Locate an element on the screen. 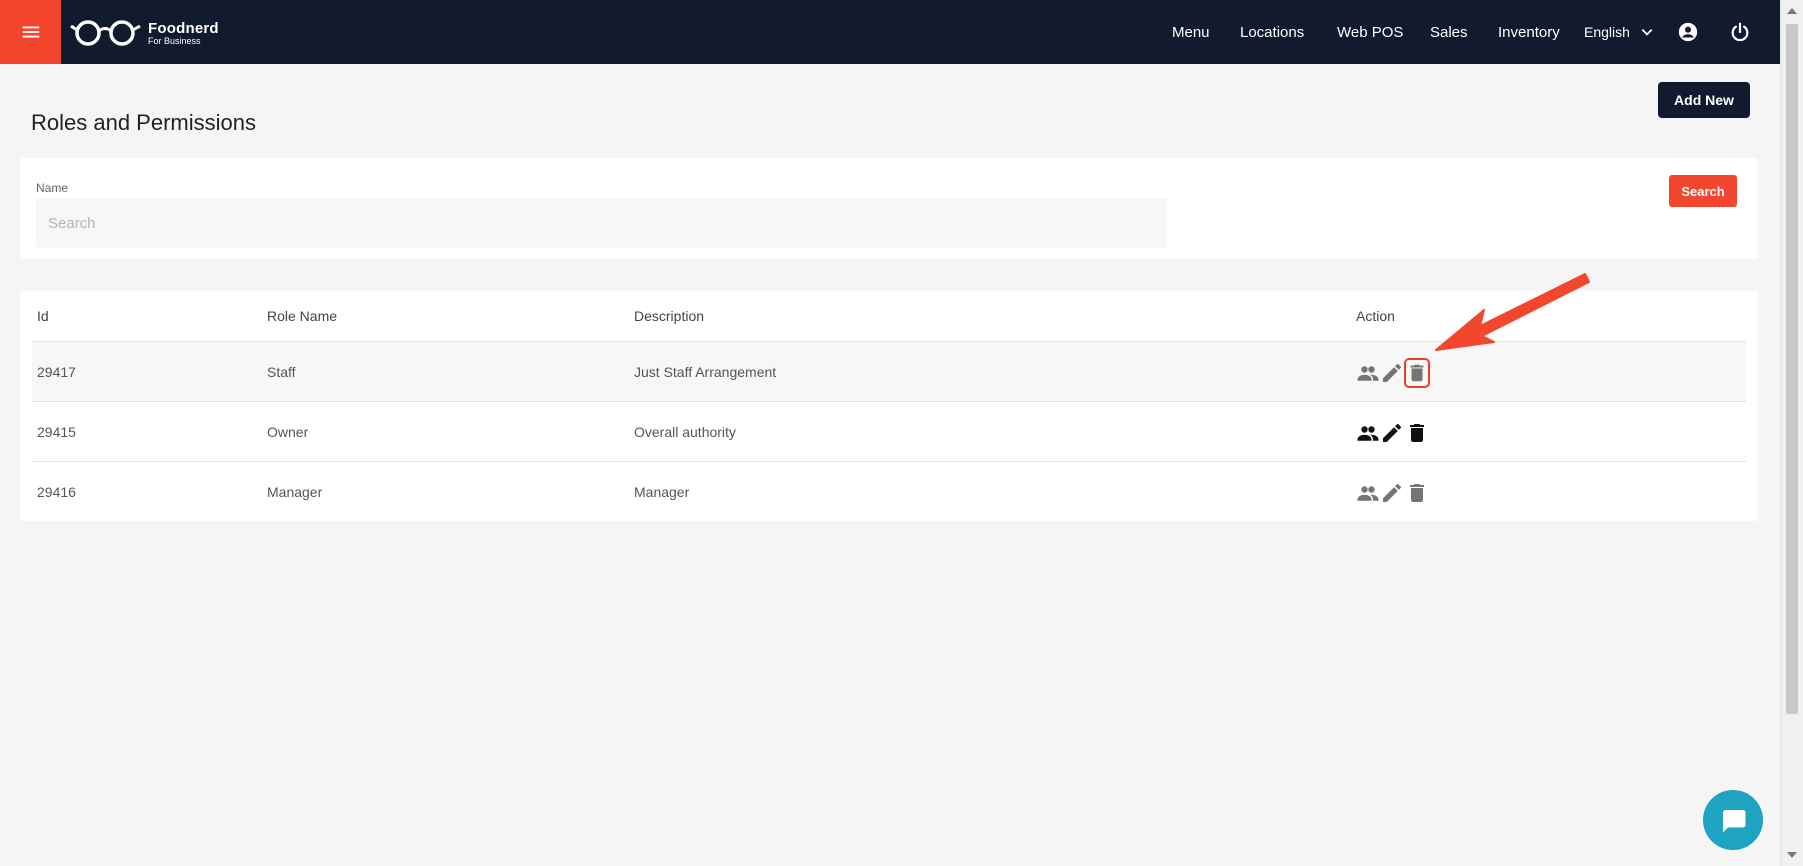 This screenshot has width=1803, height=866. hamburger-icon is located at coordinates (30, 32).